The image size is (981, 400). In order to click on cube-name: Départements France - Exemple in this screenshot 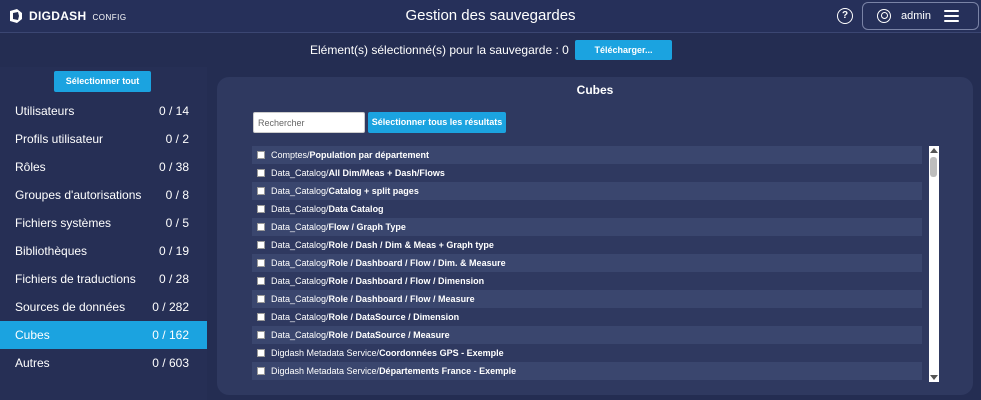, I will do `click(448, 371)`.